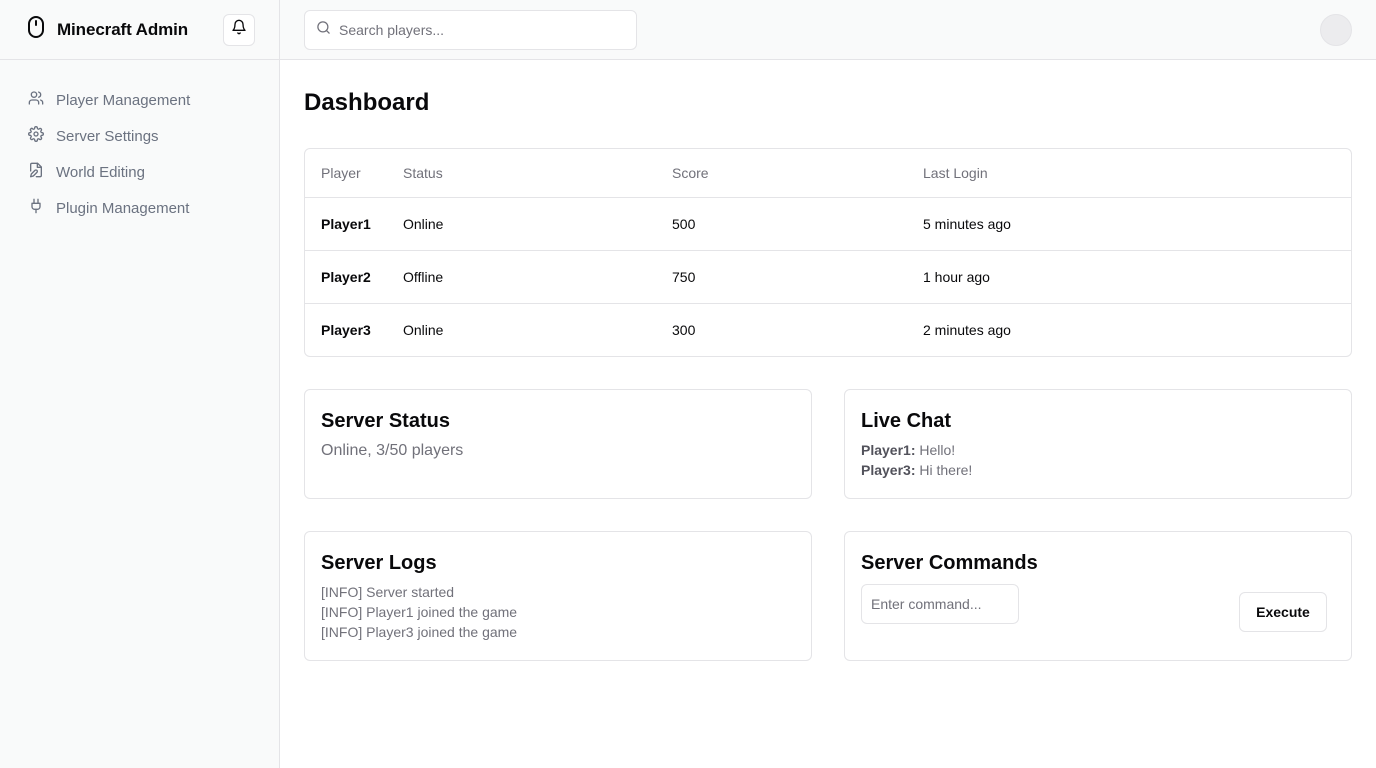 This screenshot has height=768, width=1376. Describe the element at coordinates (828, 30) in the screenshot. I see `topbar` at that location.